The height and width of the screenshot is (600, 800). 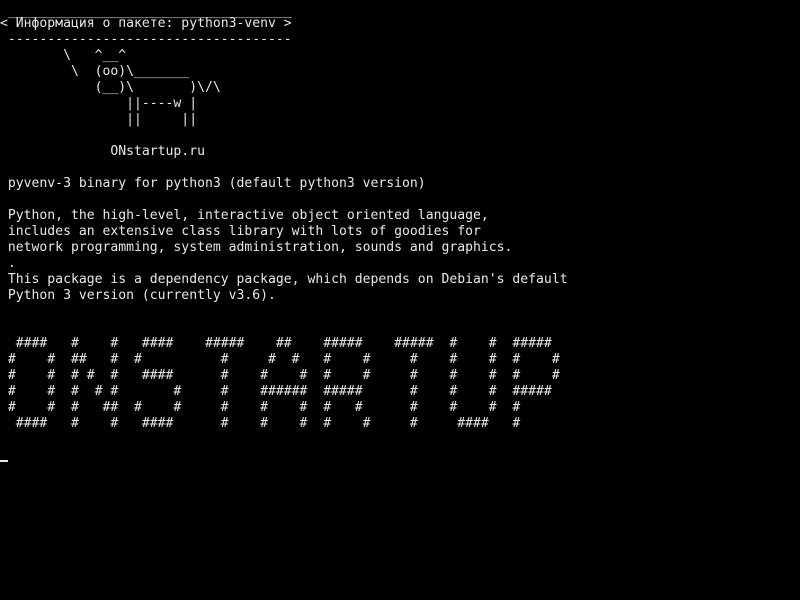 What do you see at coordinates (99, 103) in the screenshot?
I see `cow-ascii-line: ||----w |` at bounding box center [99, 103].